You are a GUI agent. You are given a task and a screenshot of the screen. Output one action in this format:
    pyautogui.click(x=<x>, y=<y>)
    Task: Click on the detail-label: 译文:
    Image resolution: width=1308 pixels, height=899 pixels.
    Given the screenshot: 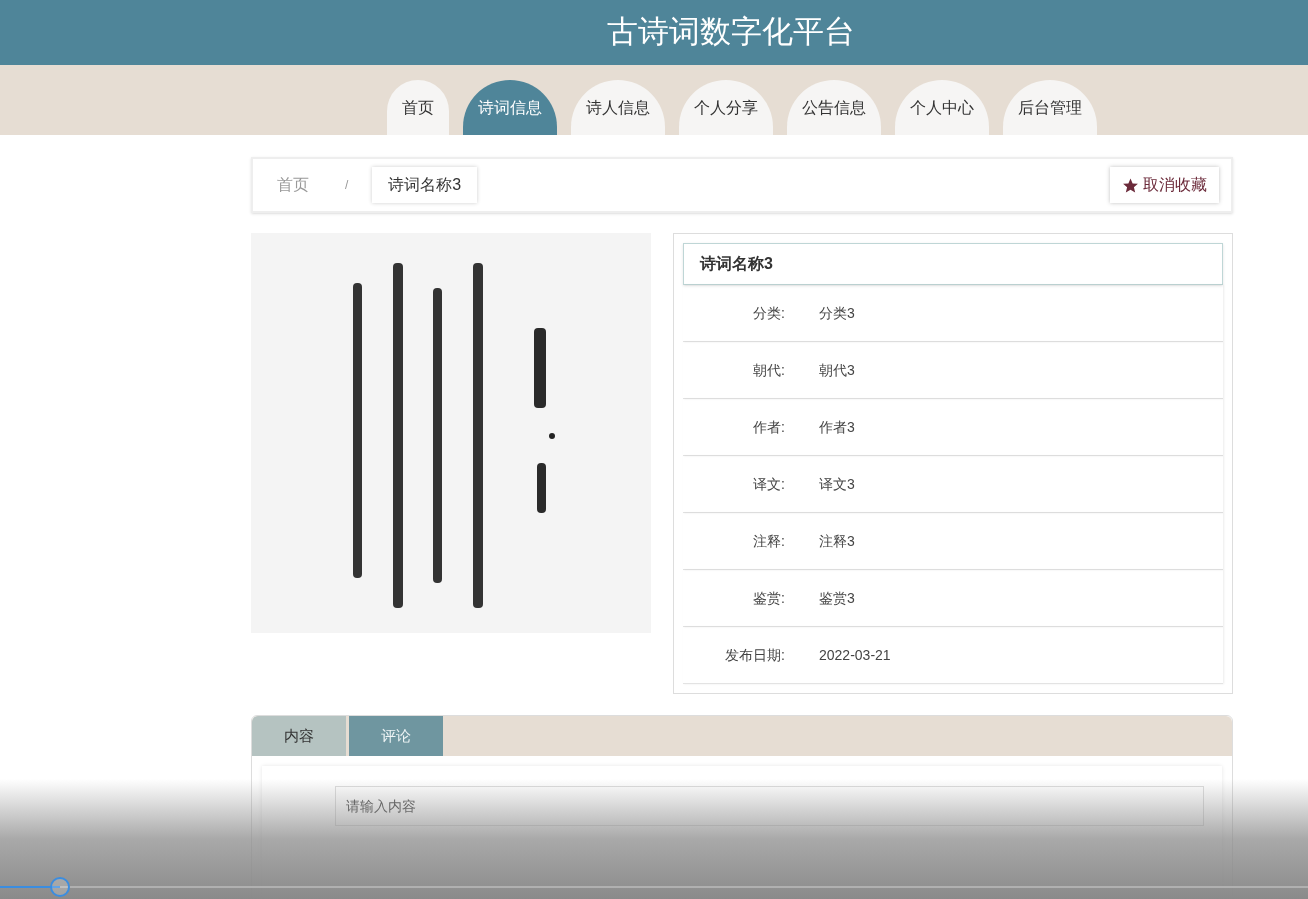 What is the action you would take?
    pyautogui.click(x=768, y=484)
    